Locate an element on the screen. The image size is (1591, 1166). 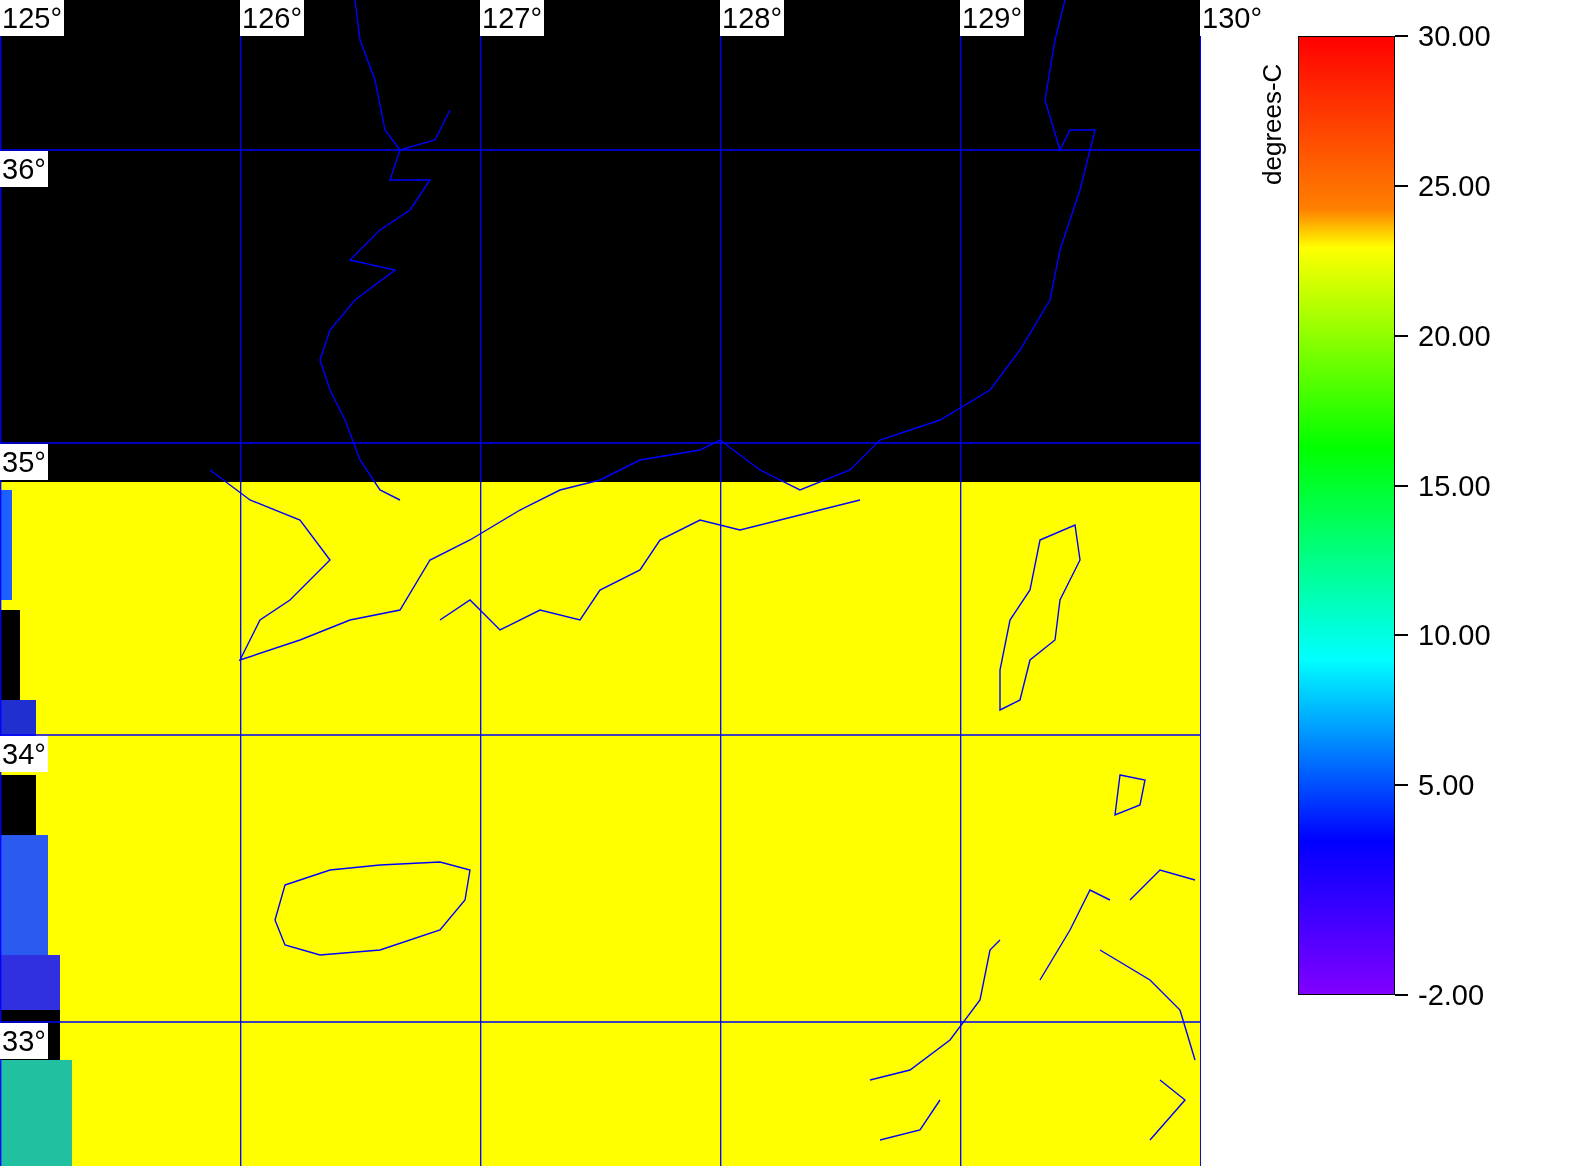
tick-label: 30.00 is located at coordinates (1454, 36).